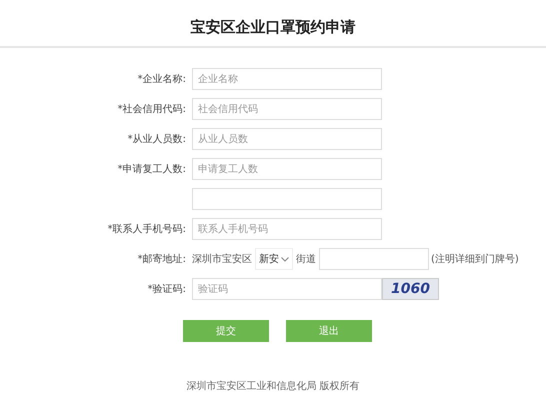 Image resolution: width=546 pixels, height=400 pixels. What do you see at coordinates (156, 139) in the screenshot?
I see `field-label: *从业人员数:` at bounding box center [156, 139].